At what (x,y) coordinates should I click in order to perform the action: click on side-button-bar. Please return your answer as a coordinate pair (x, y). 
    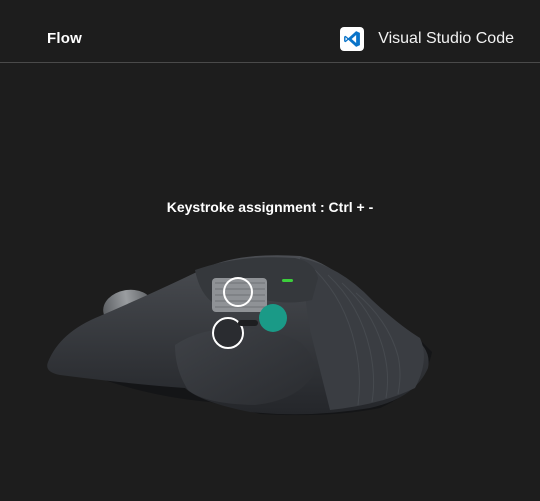
    Looking at the image, I should click on (248, 323).